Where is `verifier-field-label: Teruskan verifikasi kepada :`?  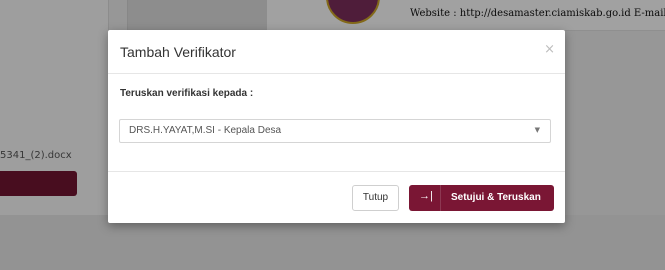 verifier-field-label: Teruskan verifikasi kepada : is located at coordinates (187, 93).